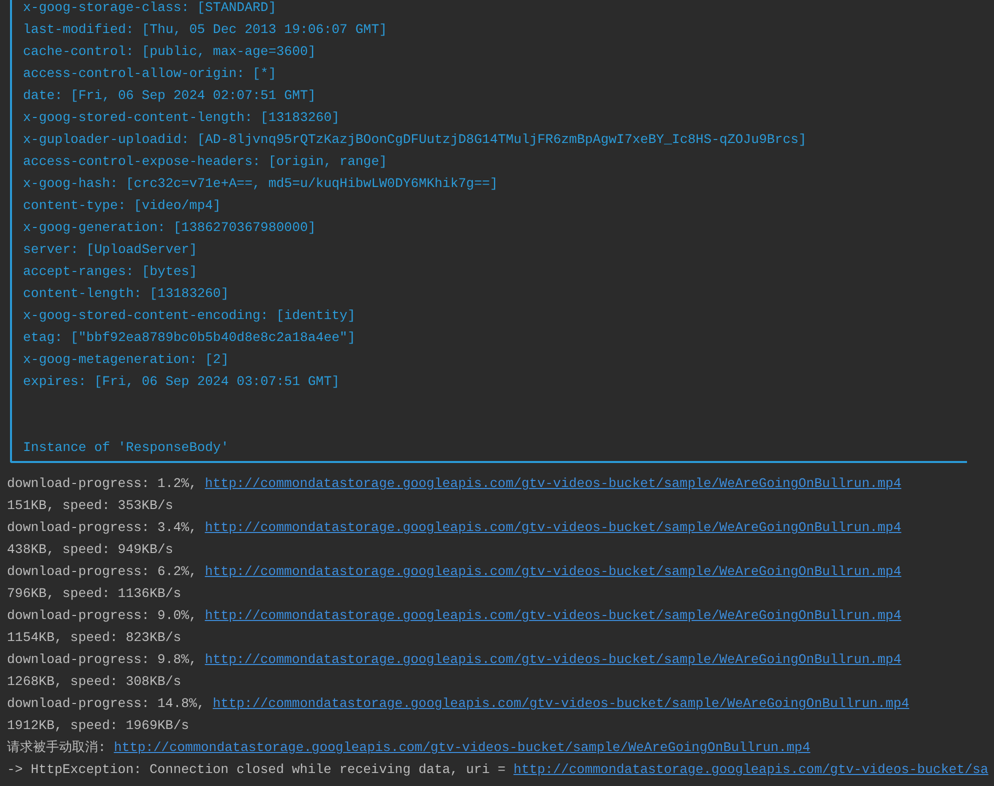 This screenshot has height=786, width=994. I want to click on header-line: expires: [Fri, 06 Sep 2024 03:07:51 GMT], so click(181, 381).